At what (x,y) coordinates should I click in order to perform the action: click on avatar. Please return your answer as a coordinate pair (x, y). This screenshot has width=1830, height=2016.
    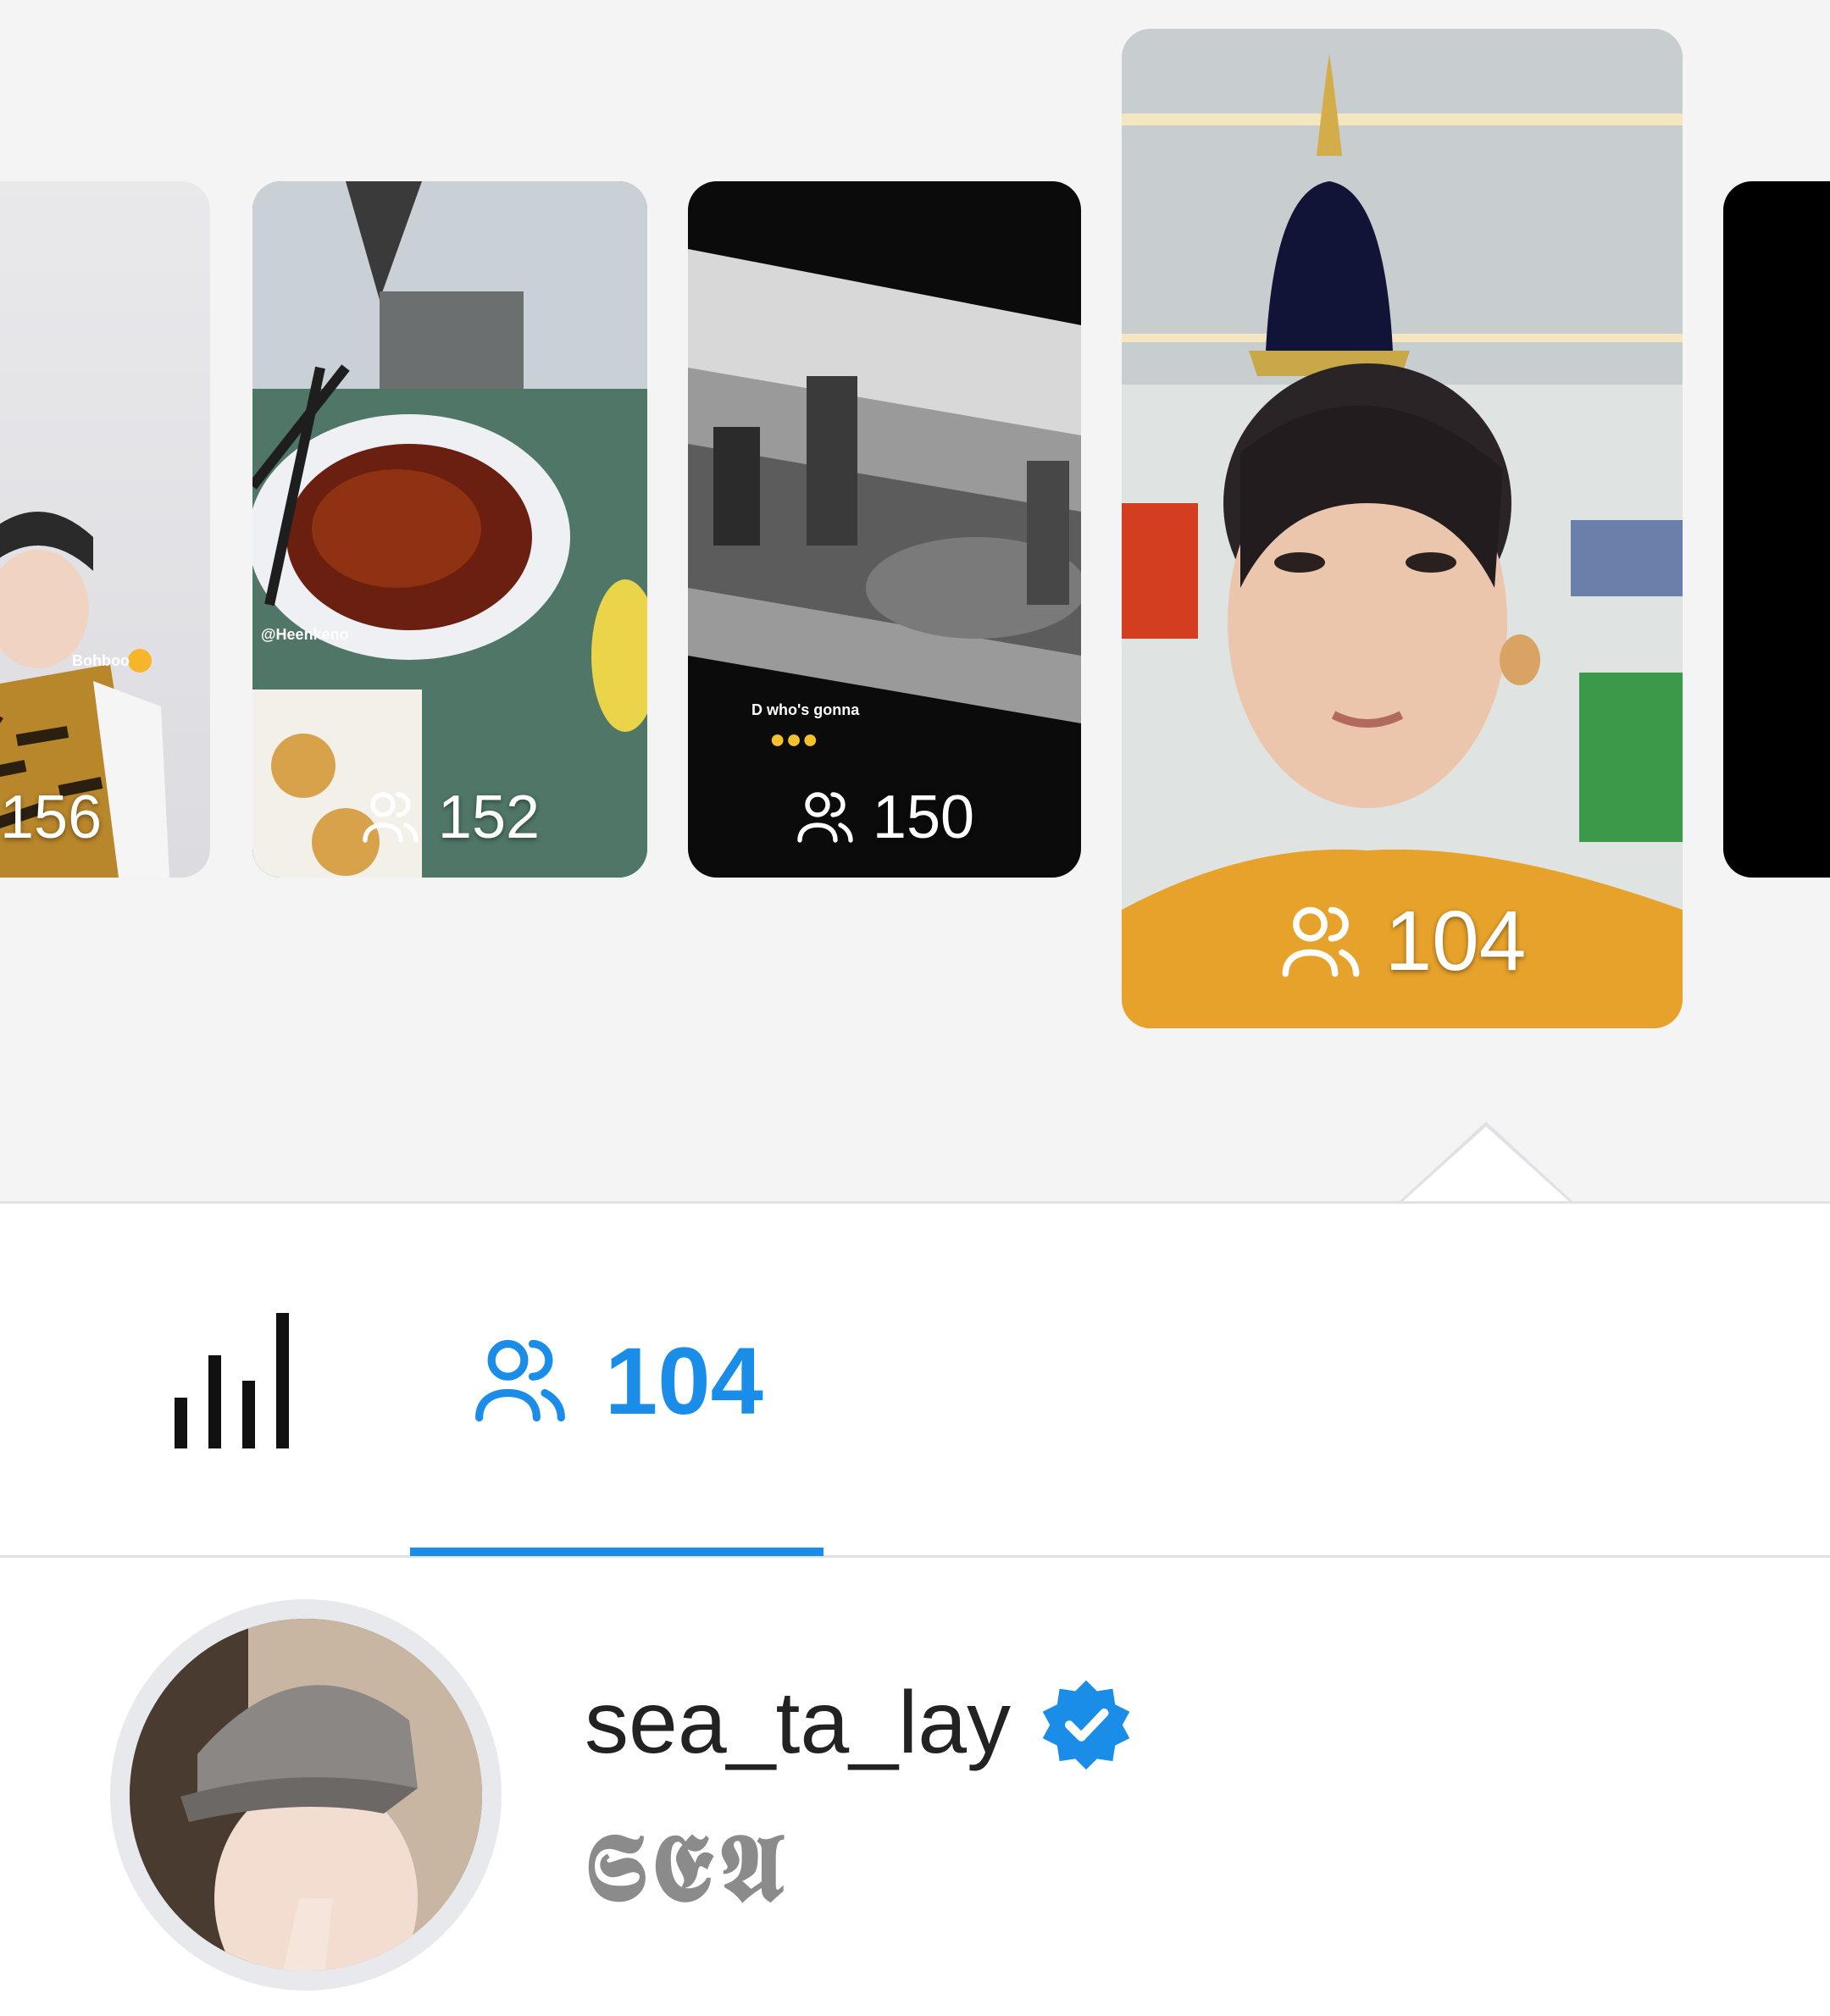
    Looking at the image, I should click on (306, 1795).